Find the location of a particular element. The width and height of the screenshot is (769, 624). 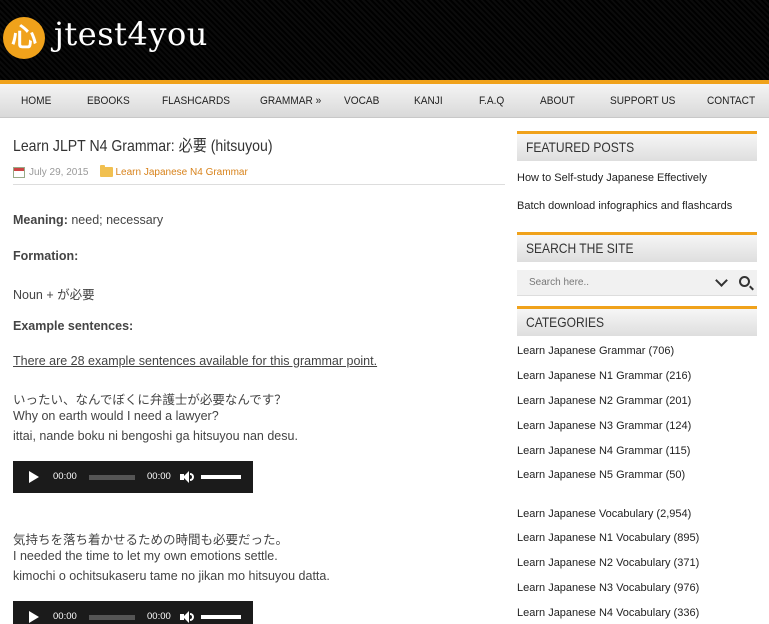

post-date: July 29, 2015 is located at coordinates (59, 172).